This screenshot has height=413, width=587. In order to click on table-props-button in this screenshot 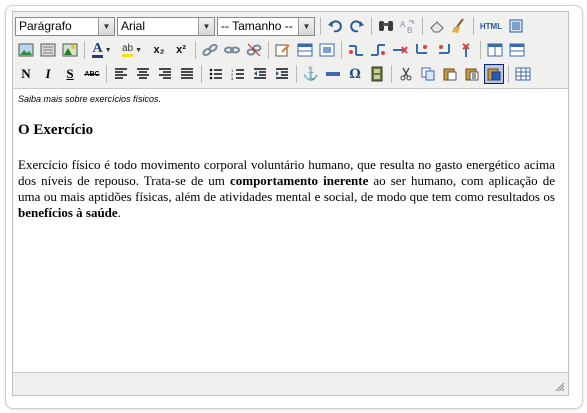, I will do `click(327, 50)`.